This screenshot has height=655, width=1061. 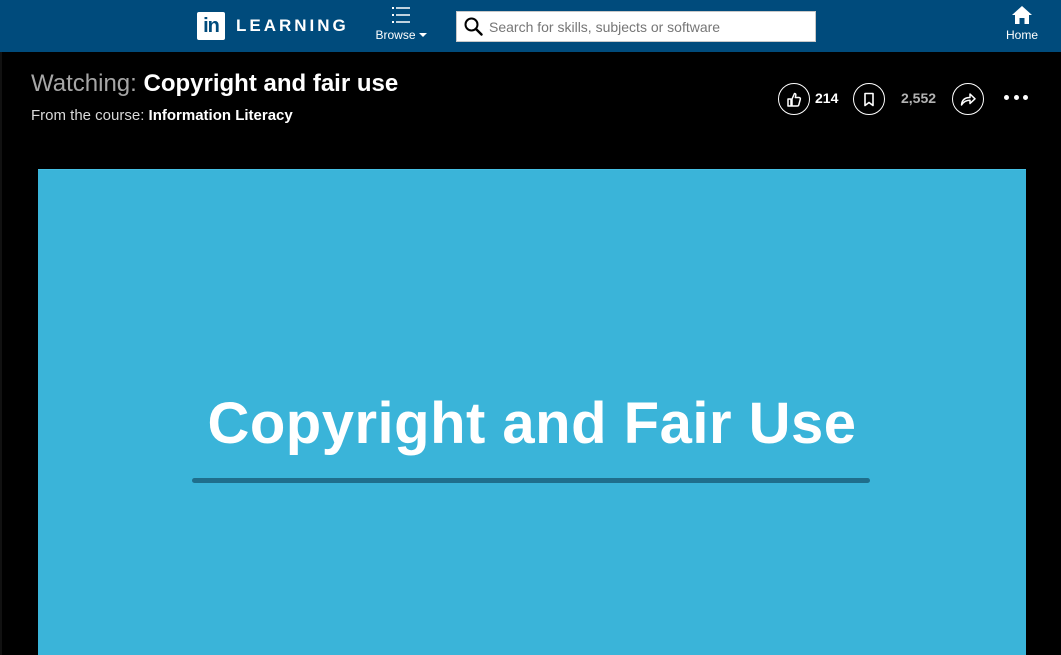 What do you see at coordinates (919, 98) in the screenshot?
I see `save-count: 2,552` at bounding box center [919, 98].